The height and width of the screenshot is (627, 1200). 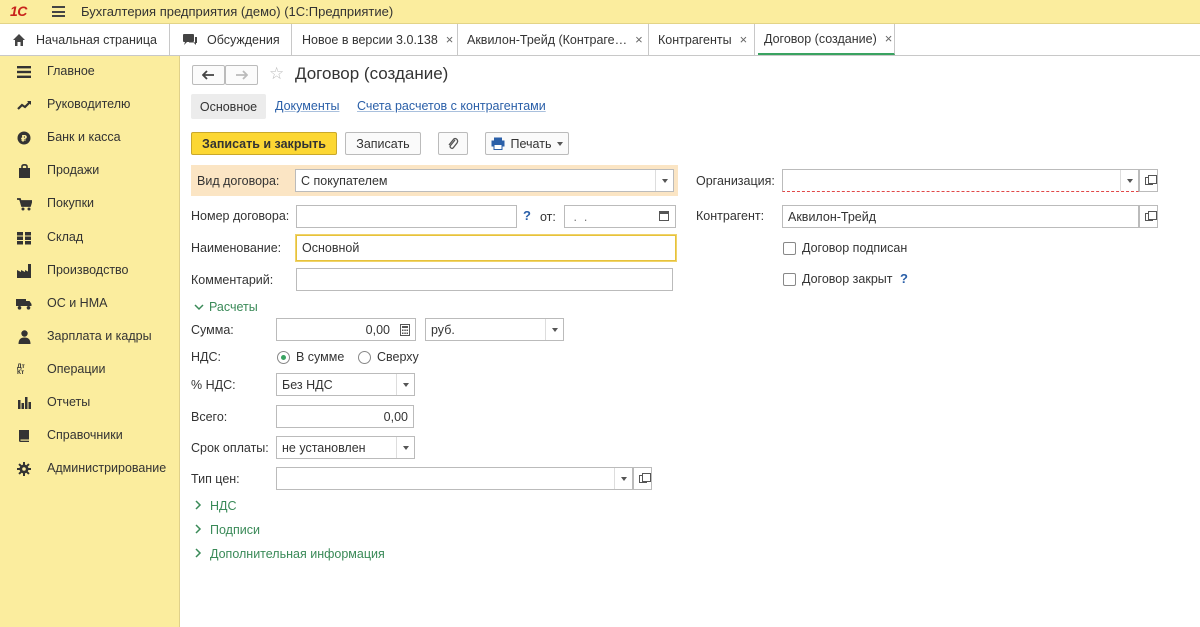 I want to click on open-organization-button, so click(x=1148, y=180).